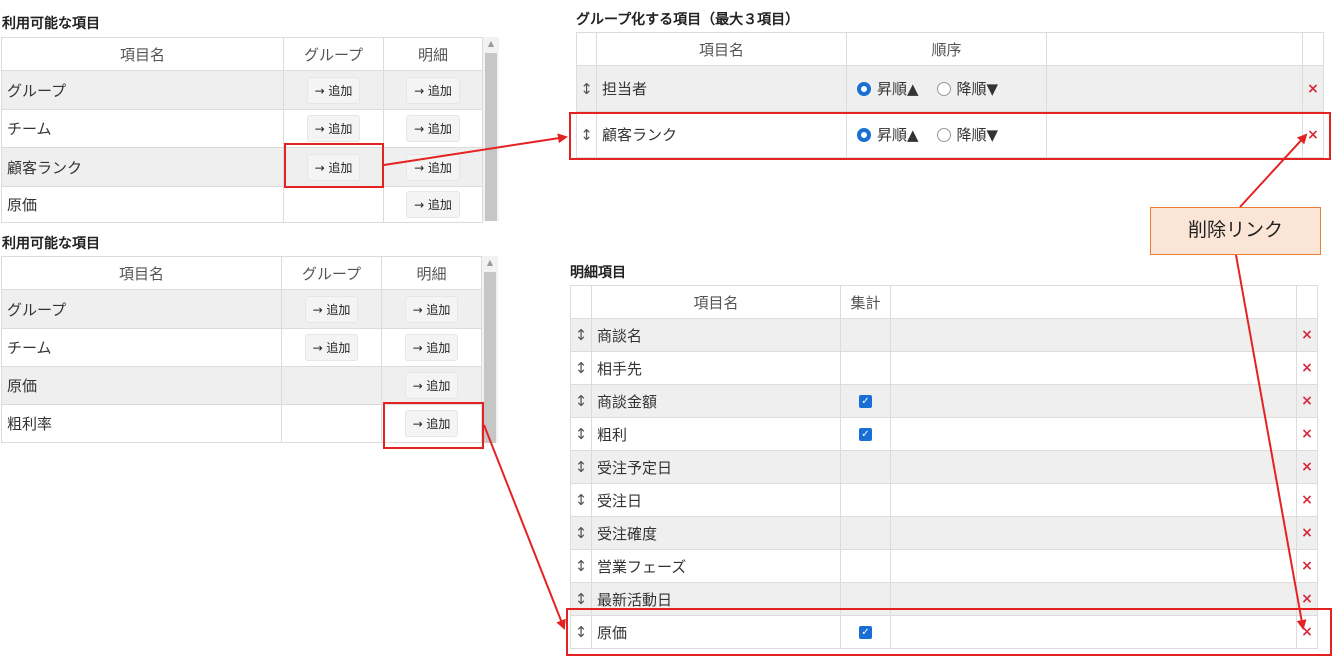 The width and height of the screenshot is (1332, 658). I want to click on table-row: ↕ 担当者 昇順▲ 降順▼ ×, so click(950, 88).